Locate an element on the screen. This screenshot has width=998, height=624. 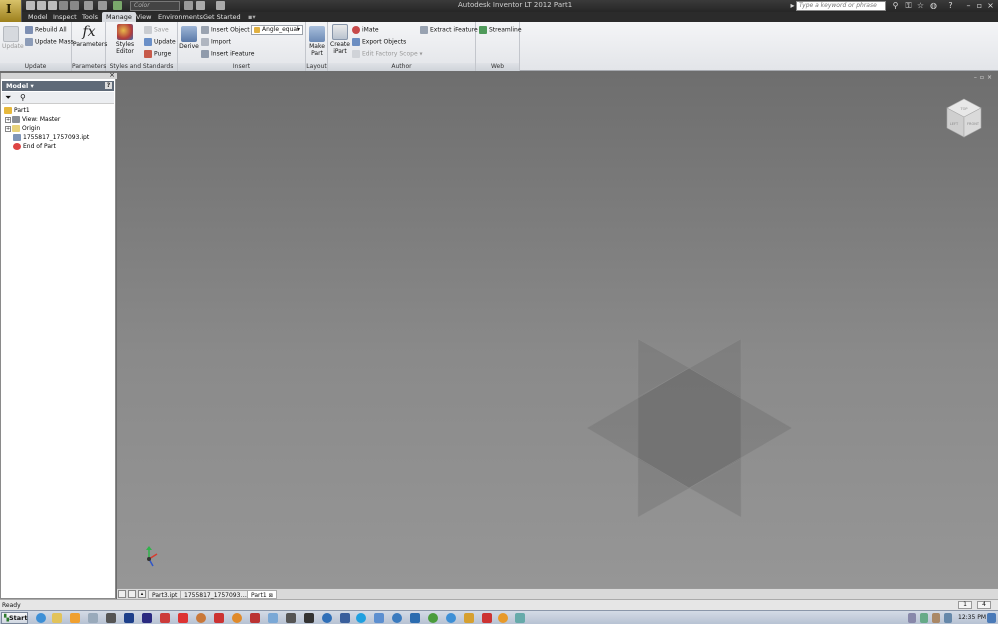
export-objects-button: Export Objects is located at coordinates (379, 42).